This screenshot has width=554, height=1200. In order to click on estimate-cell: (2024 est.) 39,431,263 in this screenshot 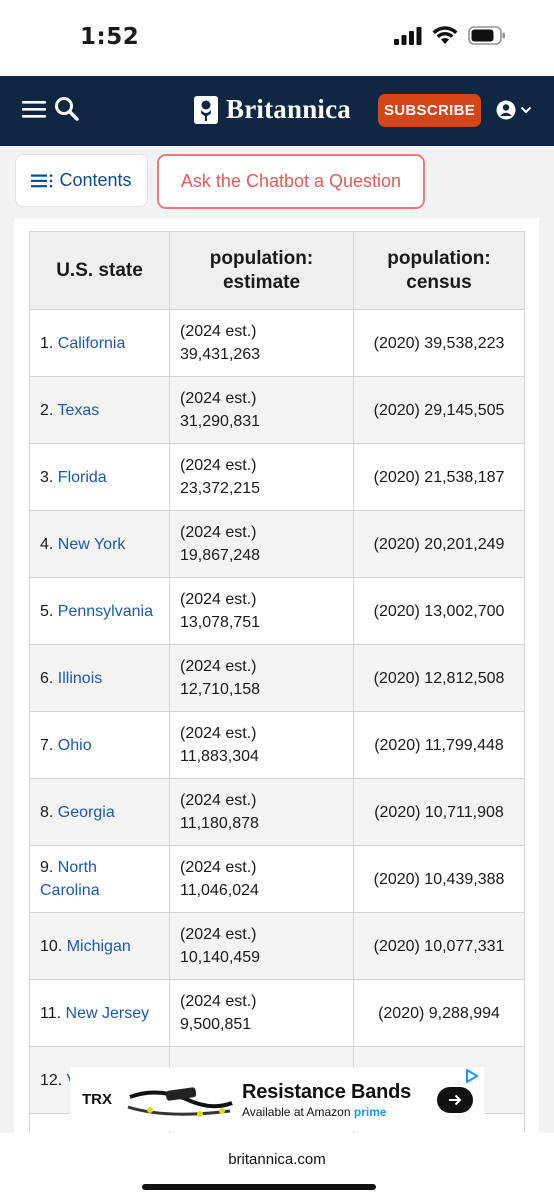, I will do `click(261, 343)`.